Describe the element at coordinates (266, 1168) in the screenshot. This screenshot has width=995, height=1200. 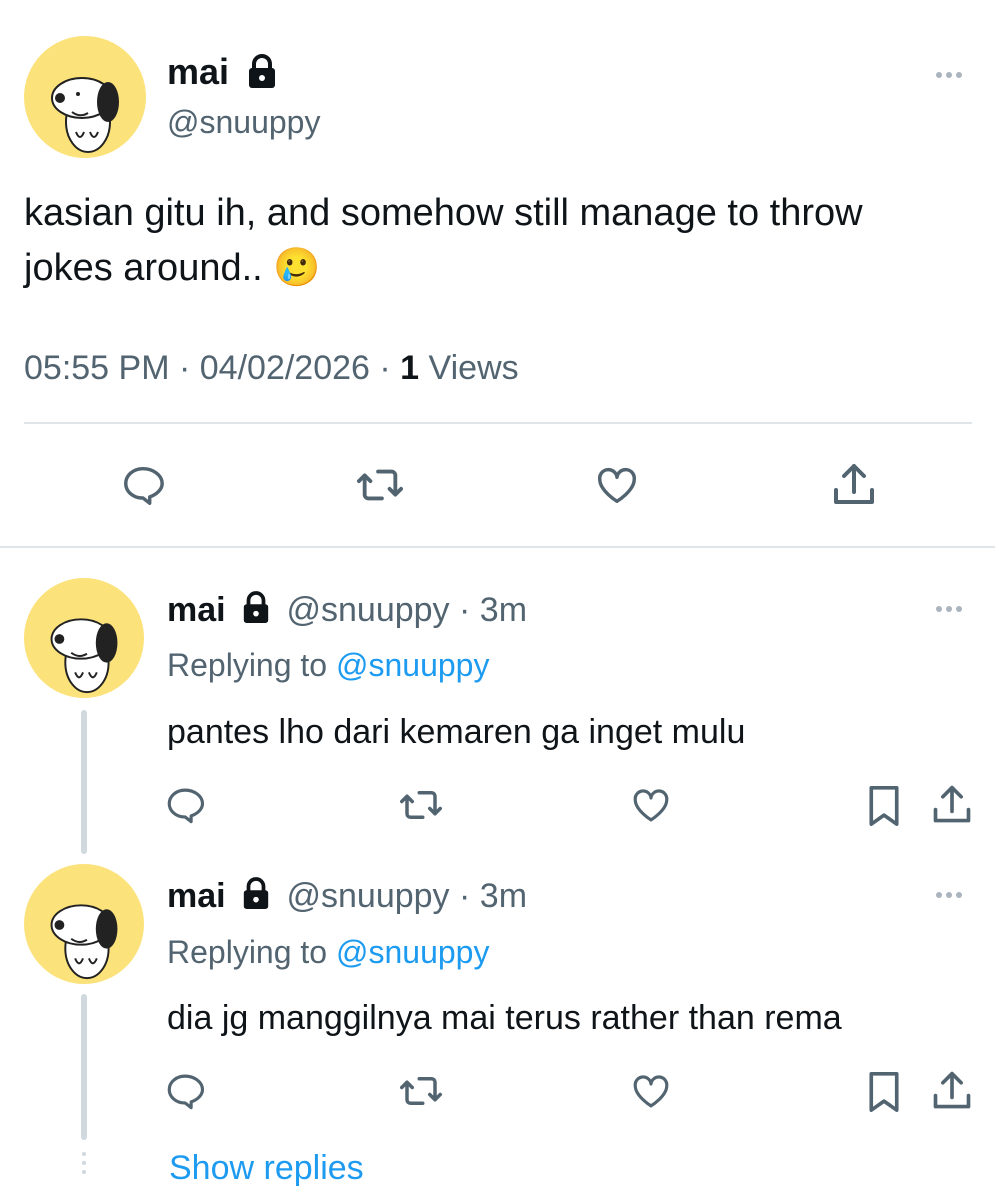
I see `show-replies-link: Show replies` at that location.